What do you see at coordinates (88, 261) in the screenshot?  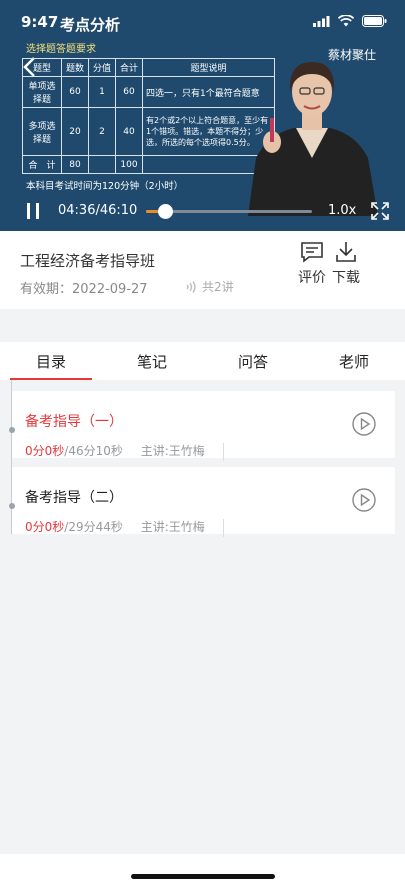 I see `course-title: 工程经济备考指导班` at bounding box center [88, 261].